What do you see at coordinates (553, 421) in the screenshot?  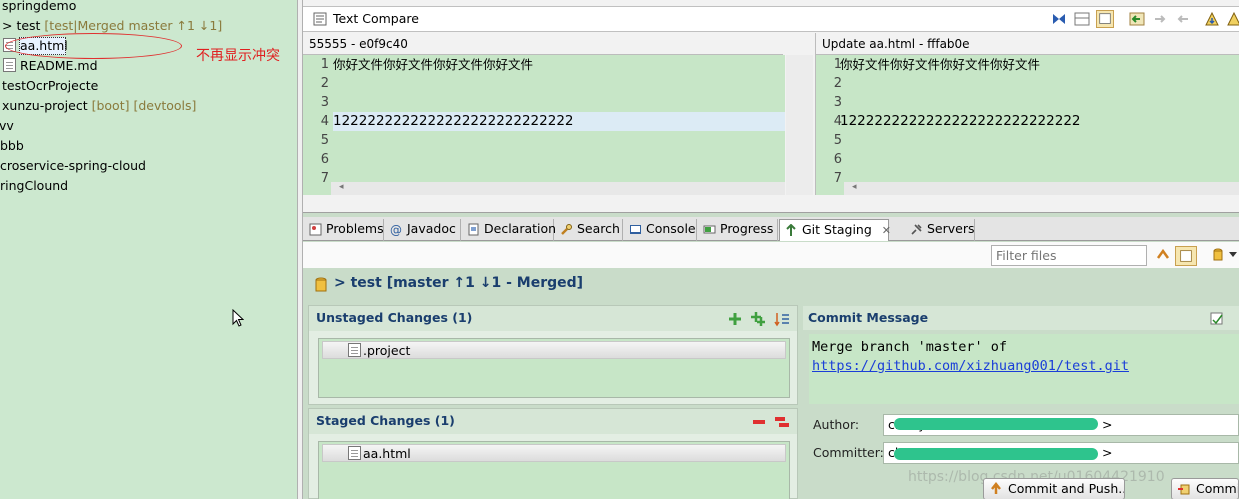 I see `staged-changes-title: Staged Changes (1)` at bounding box center [553, 421].